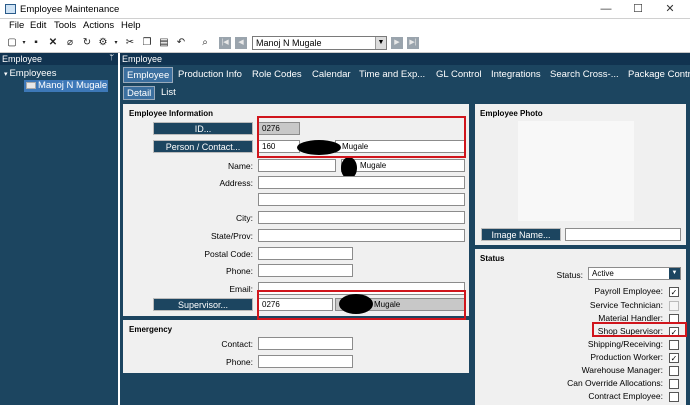 The image size is (690, 405). Describe the element at coordinates (131, 25) in the screenshot. I see `menu-help: Help` at that location.